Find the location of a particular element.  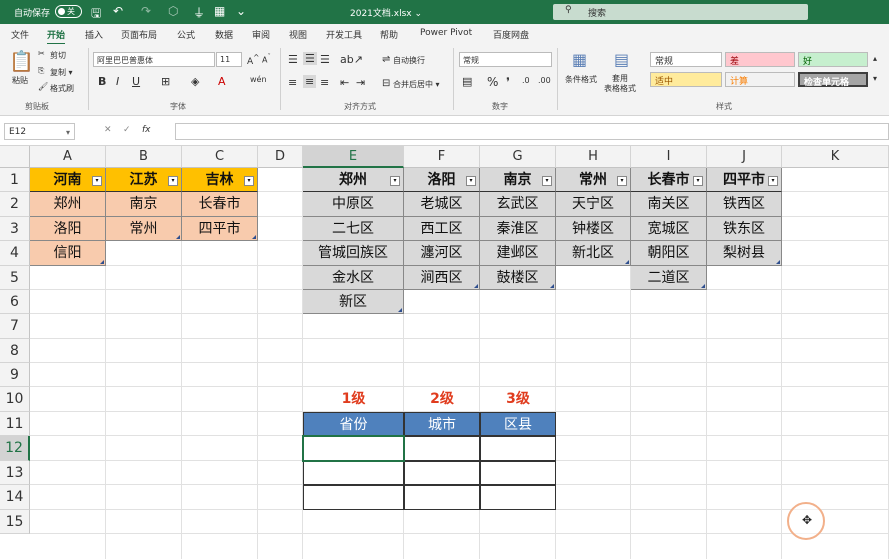

tab-data: 数据 is located at coordinates (224, 34).